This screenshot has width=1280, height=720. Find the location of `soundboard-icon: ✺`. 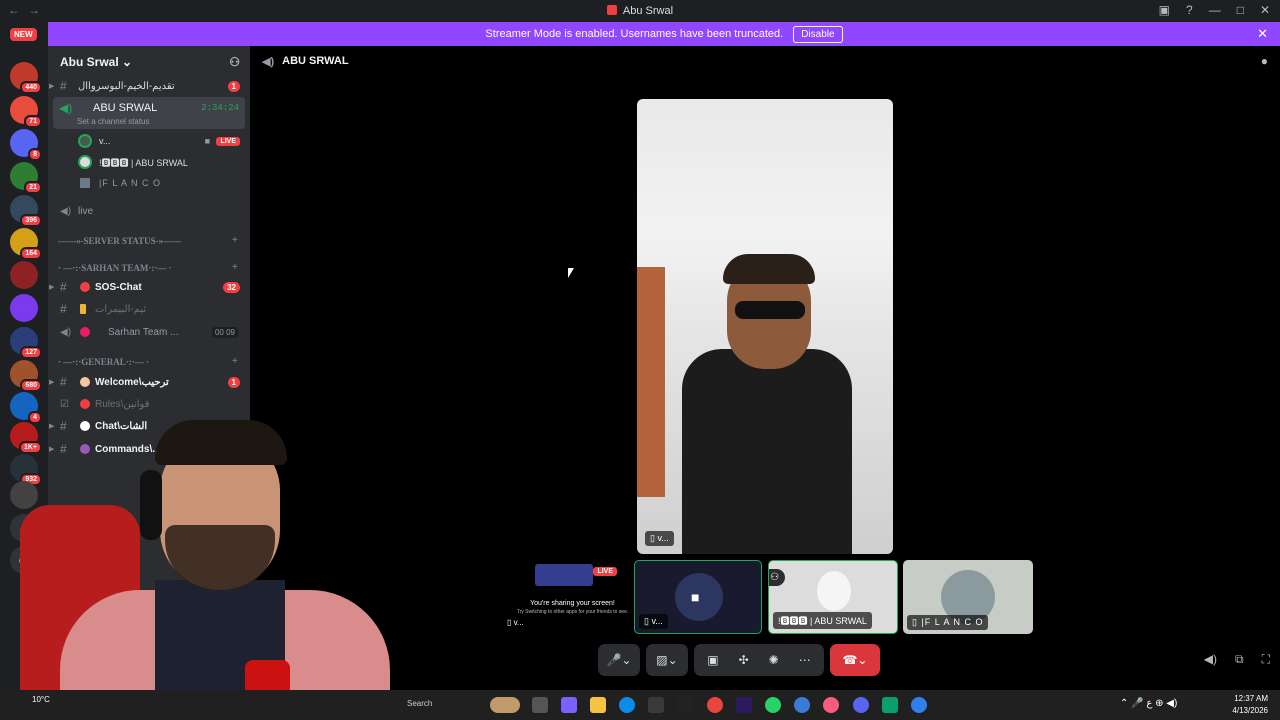

soundboard-icon: ✺ is located at coordinates (774, 660).